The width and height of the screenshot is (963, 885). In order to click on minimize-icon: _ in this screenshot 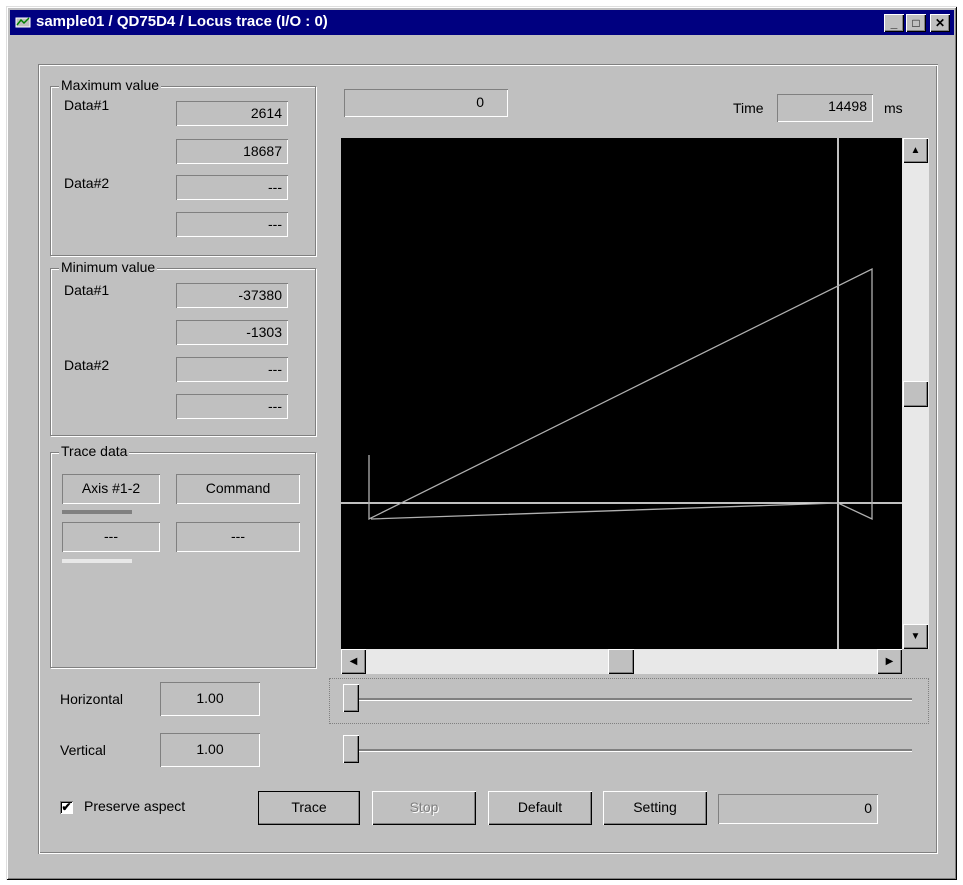, I will do `click(894, 23)`.